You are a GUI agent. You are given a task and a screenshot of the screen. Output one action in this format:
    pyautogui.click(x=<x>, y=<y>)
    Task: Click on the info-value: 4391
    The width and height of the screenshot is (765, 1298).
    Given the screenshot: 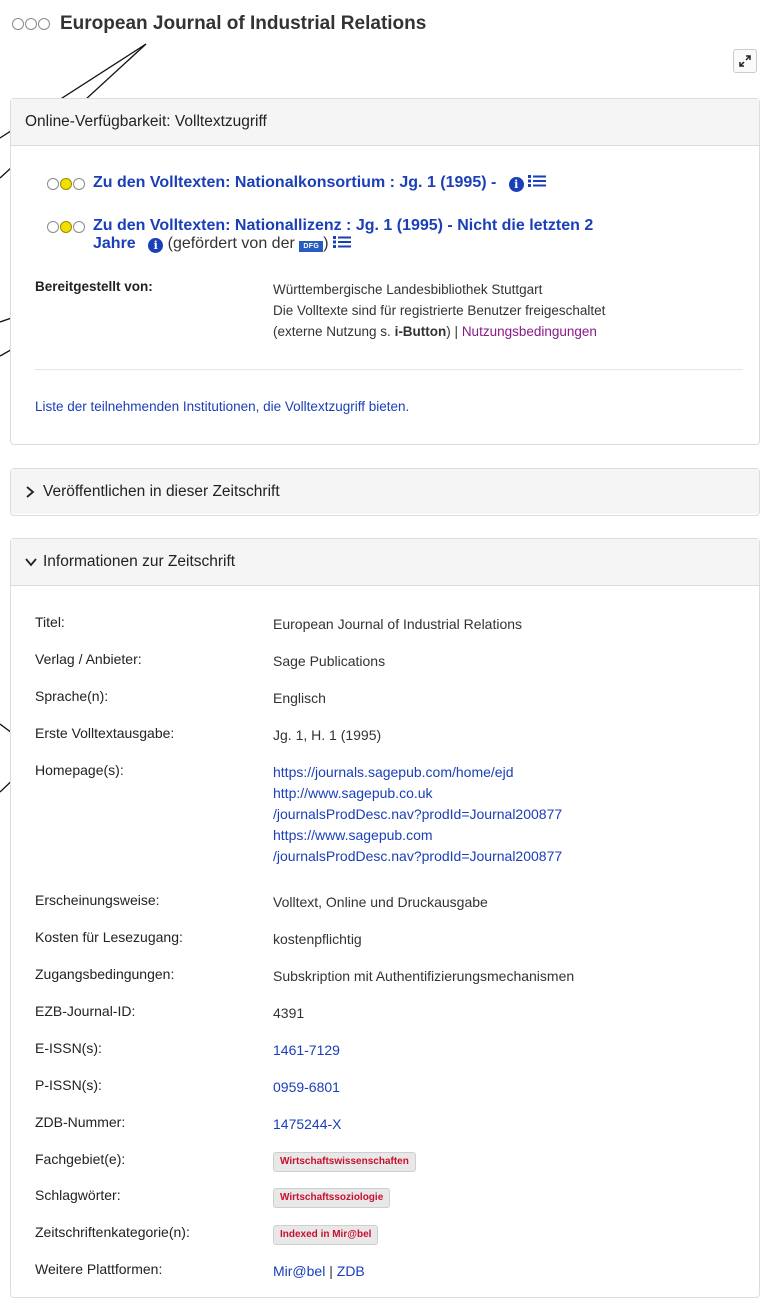 What is the action you would take?
    pyautogui.click(x=289, y=1013)
    